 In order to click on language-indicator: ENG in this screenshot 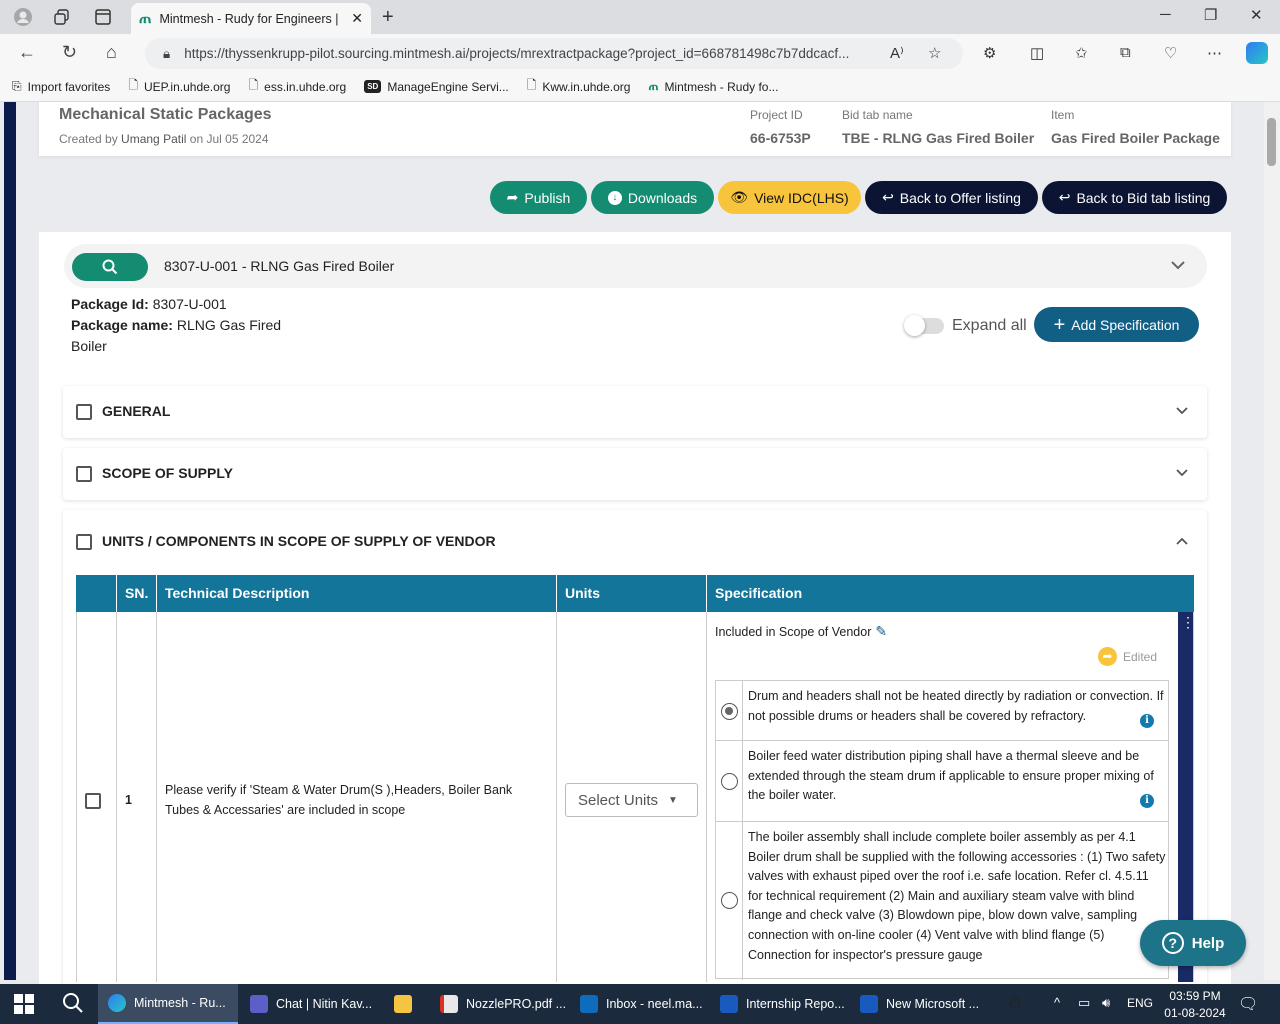, I will do `click(1140, 1003)`.